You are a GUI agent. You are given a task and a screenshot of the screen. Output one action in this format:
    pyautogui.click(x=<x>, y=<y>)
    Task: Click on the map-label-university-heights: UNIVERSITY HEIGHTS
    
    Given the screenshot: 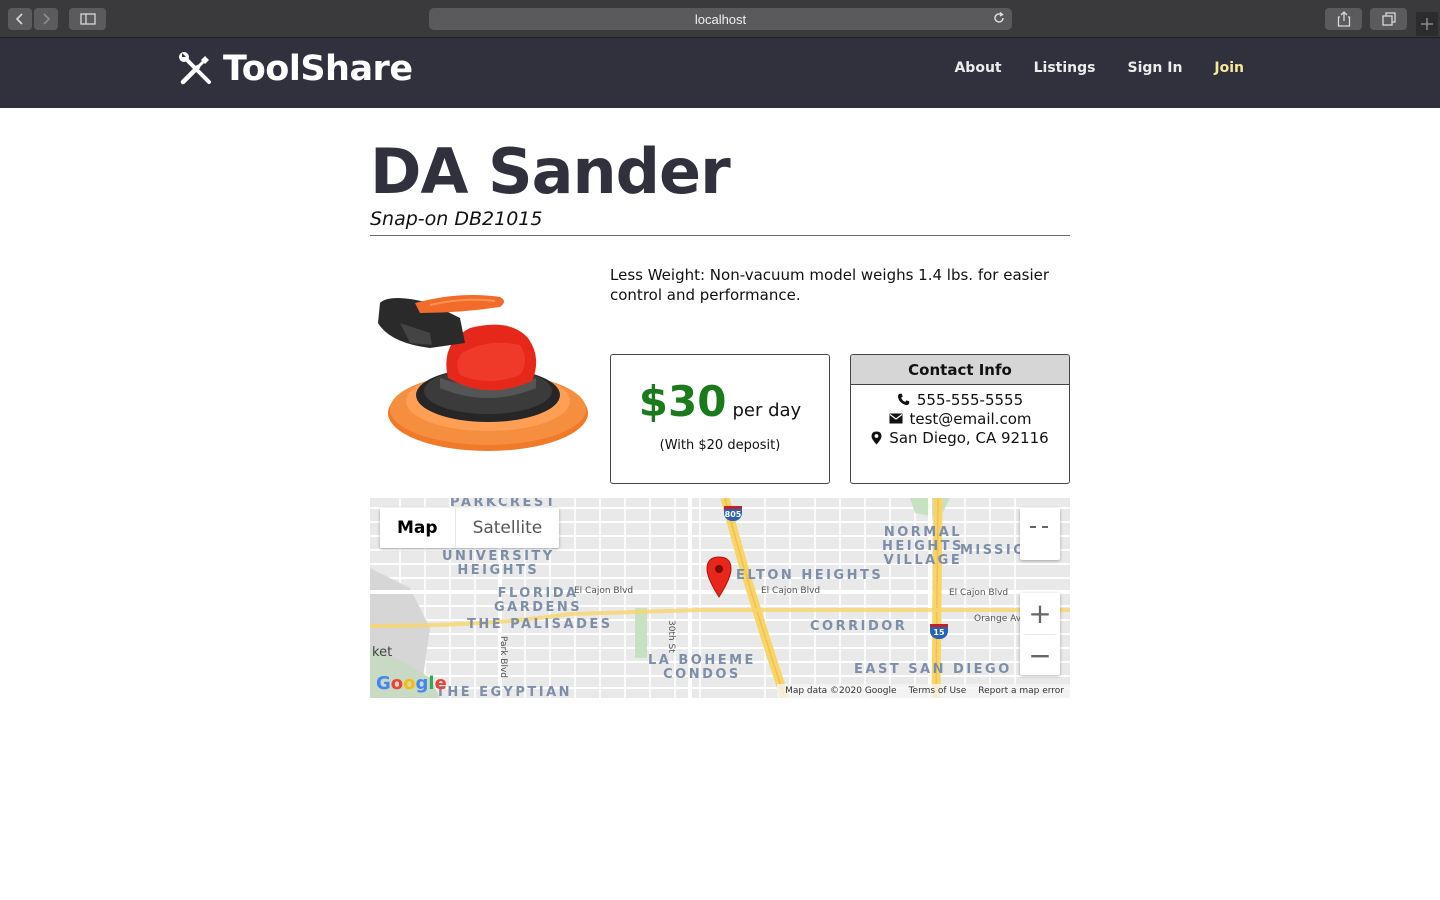 What is the action you would take?
    pyautogui.click(x=498, y=563)
    